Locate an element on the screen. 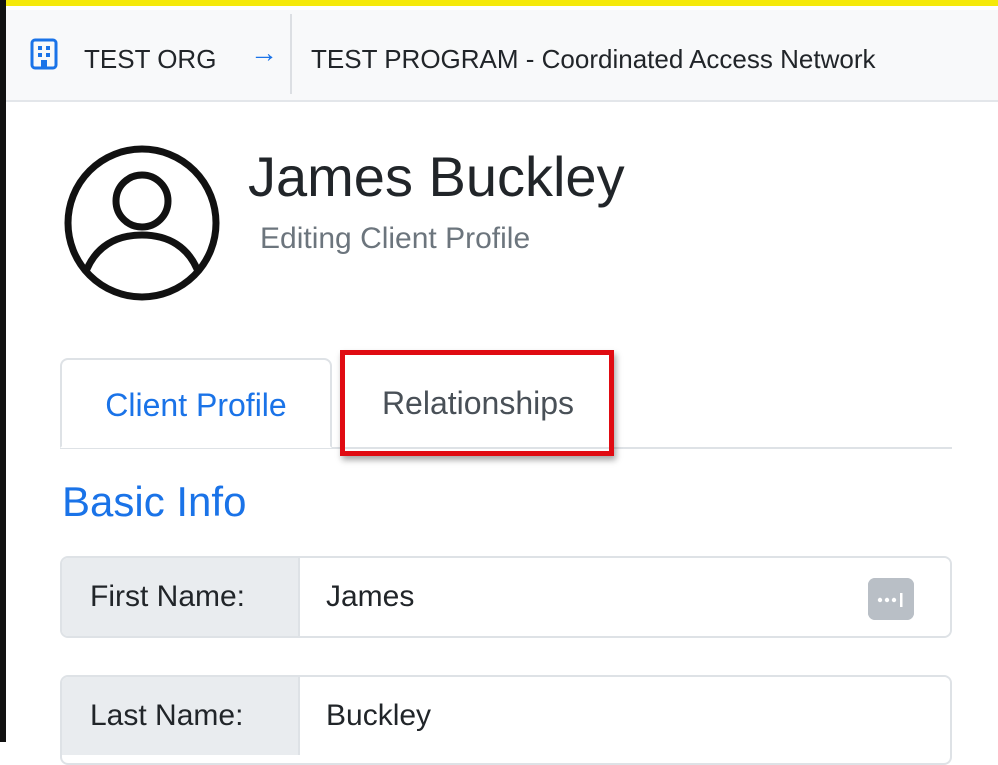 Image resolution: width=998 pixels, height=765 pixels. building-icon is located at coordinates (44, 54).